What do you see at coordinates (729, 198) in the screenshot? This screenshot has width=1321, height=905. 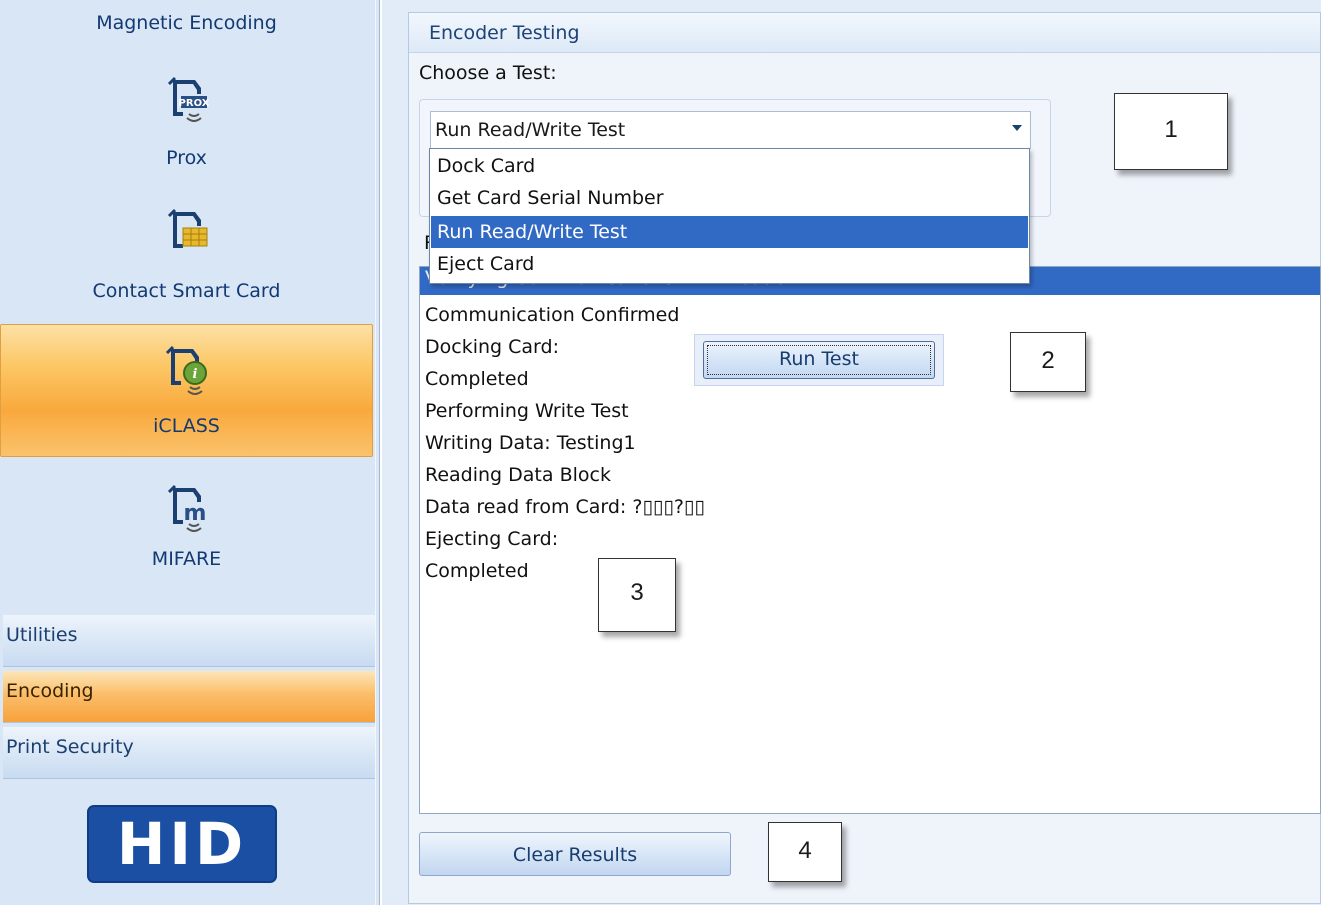 I see `dropdown-option-get-card-serial: Get Card Serial Number` at bounding box center [729, 198].